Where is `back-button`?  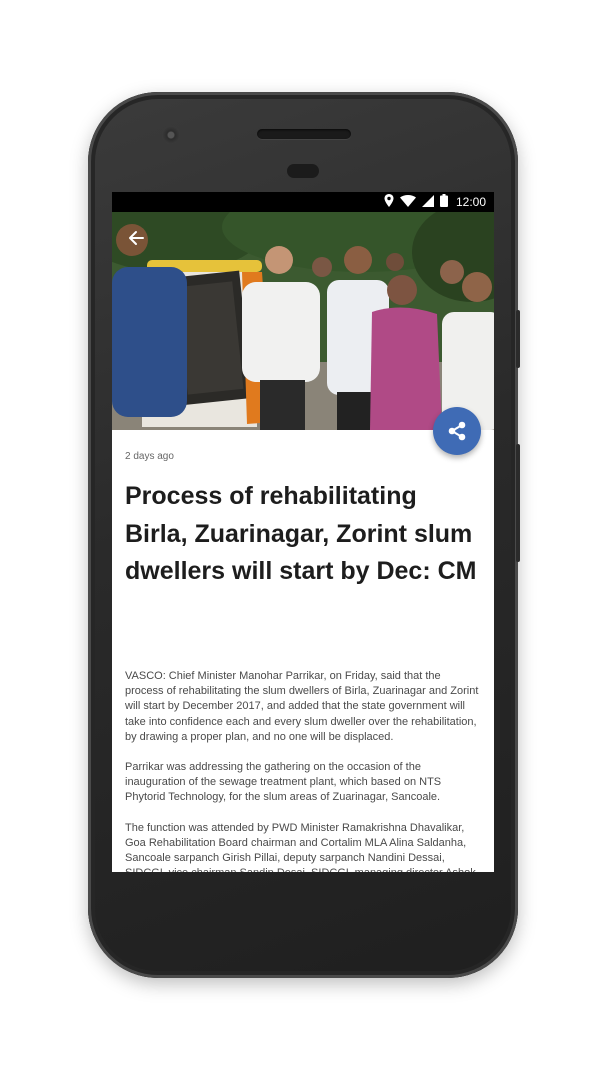 back-button is located at coordinates (136, 238).